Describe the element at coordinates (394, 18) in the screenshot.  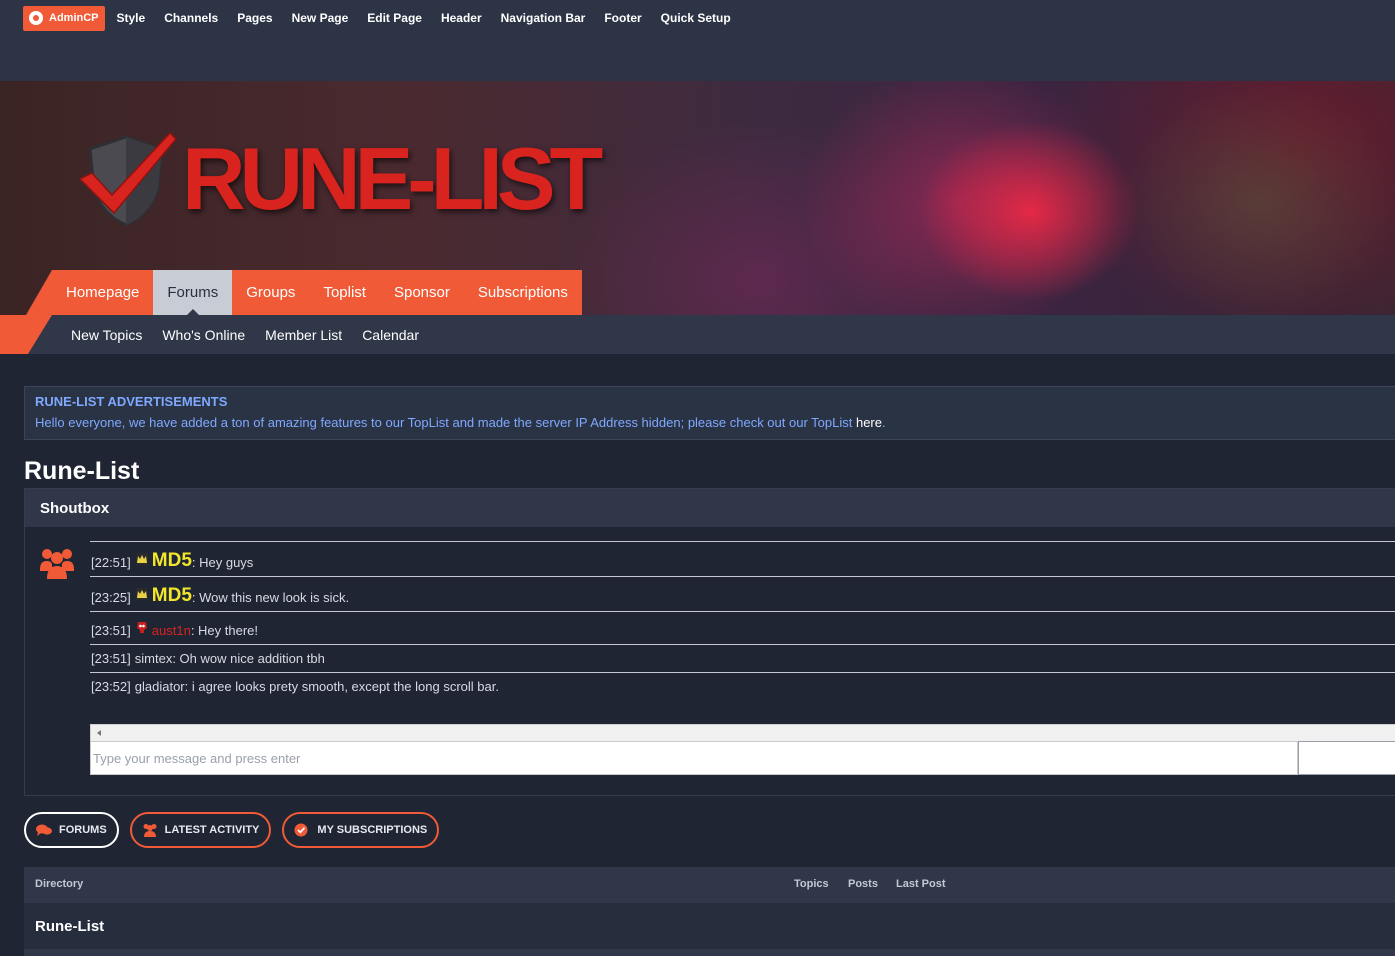
I see `admin-link-edit-page: Edit Page` at that location.